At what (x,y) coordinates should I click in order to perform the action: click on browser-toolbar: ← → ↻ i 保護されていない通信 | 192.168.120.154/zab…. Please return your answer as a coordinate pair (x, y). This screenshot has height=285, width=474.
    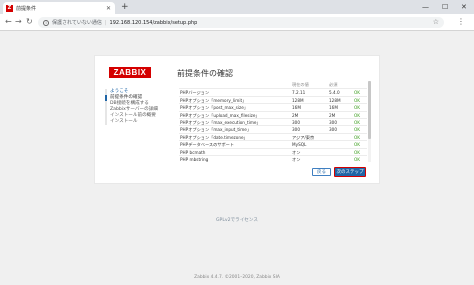
    Looking at the image, I should click on (237, 22).